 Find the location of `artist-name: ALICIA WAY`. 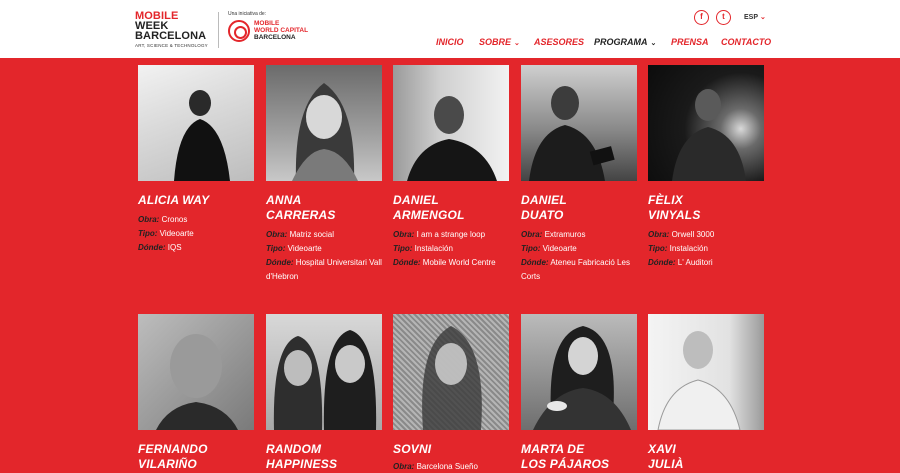

artist-name: ALICIA WAY is located at coordinates (201, 200).